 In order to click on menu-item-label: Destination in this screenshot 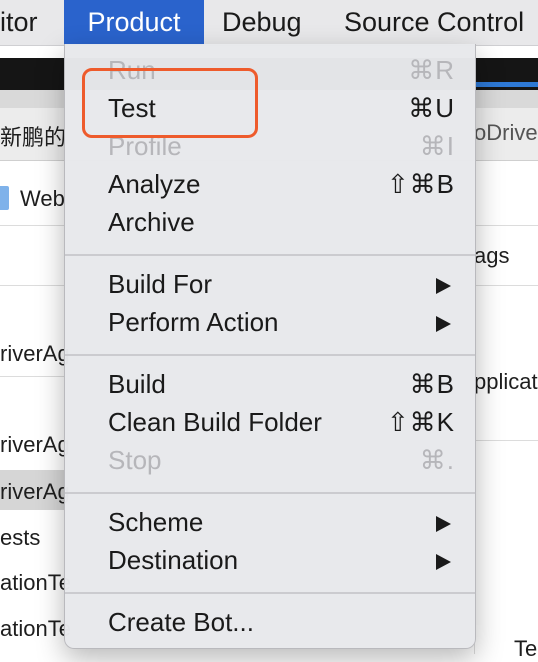, I will do `click(173, 560)`.